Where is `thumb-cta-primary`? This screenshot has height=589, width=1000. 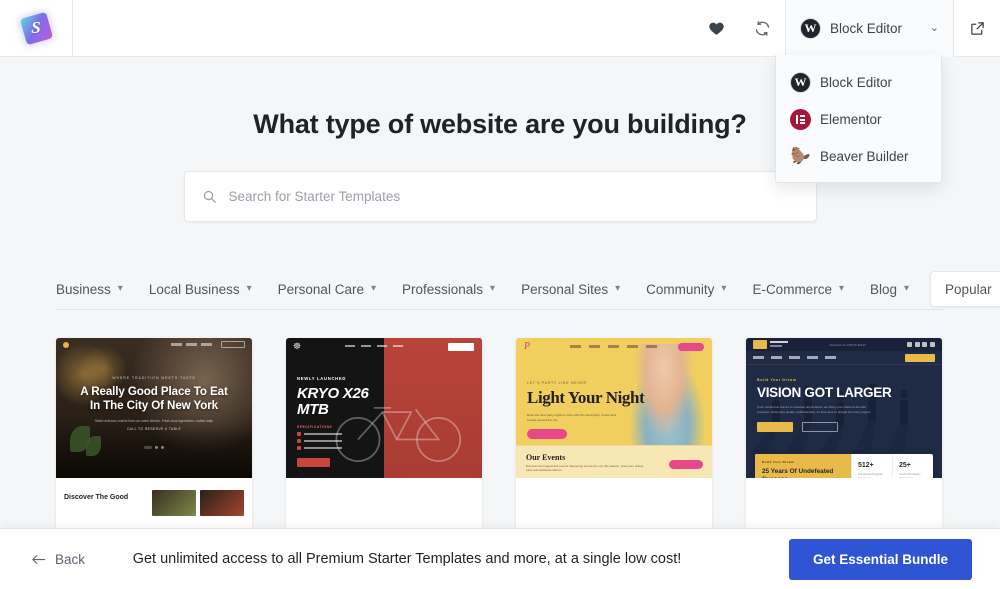
thumb-cta-primary is located at coordinates (775, 427).